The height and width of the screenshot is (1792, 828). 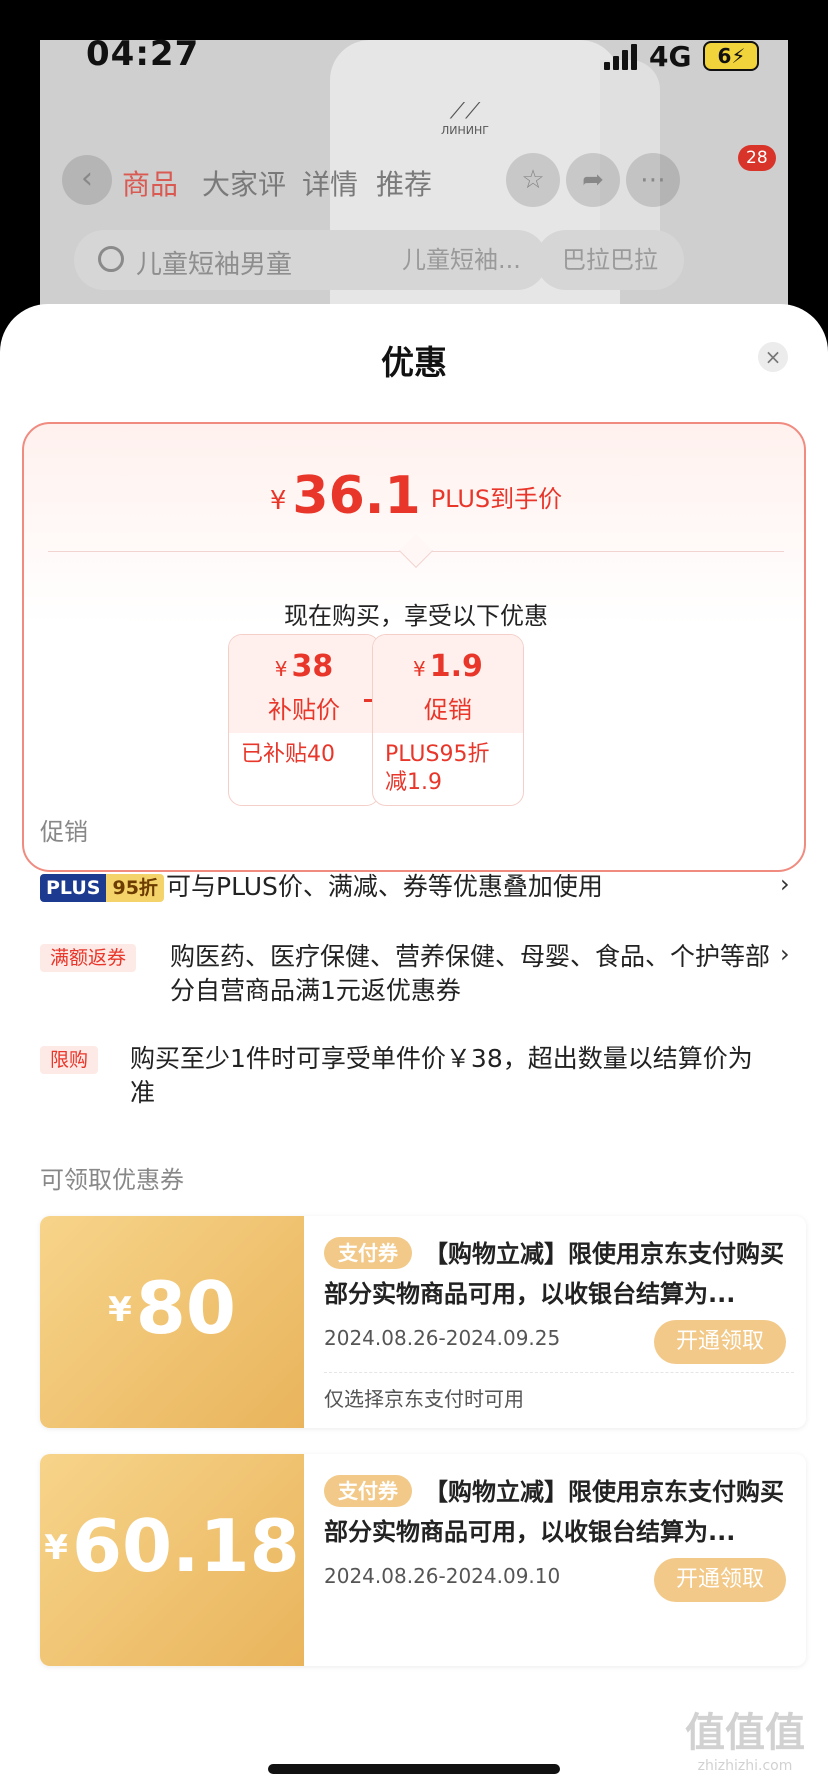 I want to click on sheet-title: 优惠, so click(x=414, y=362).